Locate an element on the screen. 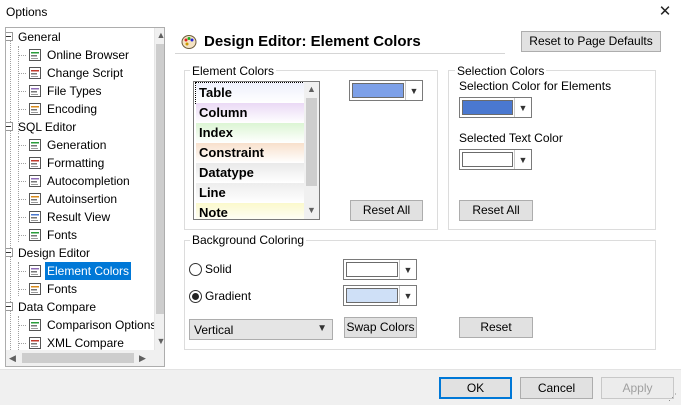 The height and width of the screenshot is (405, 681). tree-item-label: Autocompletion is located at coordinates (88, 181).